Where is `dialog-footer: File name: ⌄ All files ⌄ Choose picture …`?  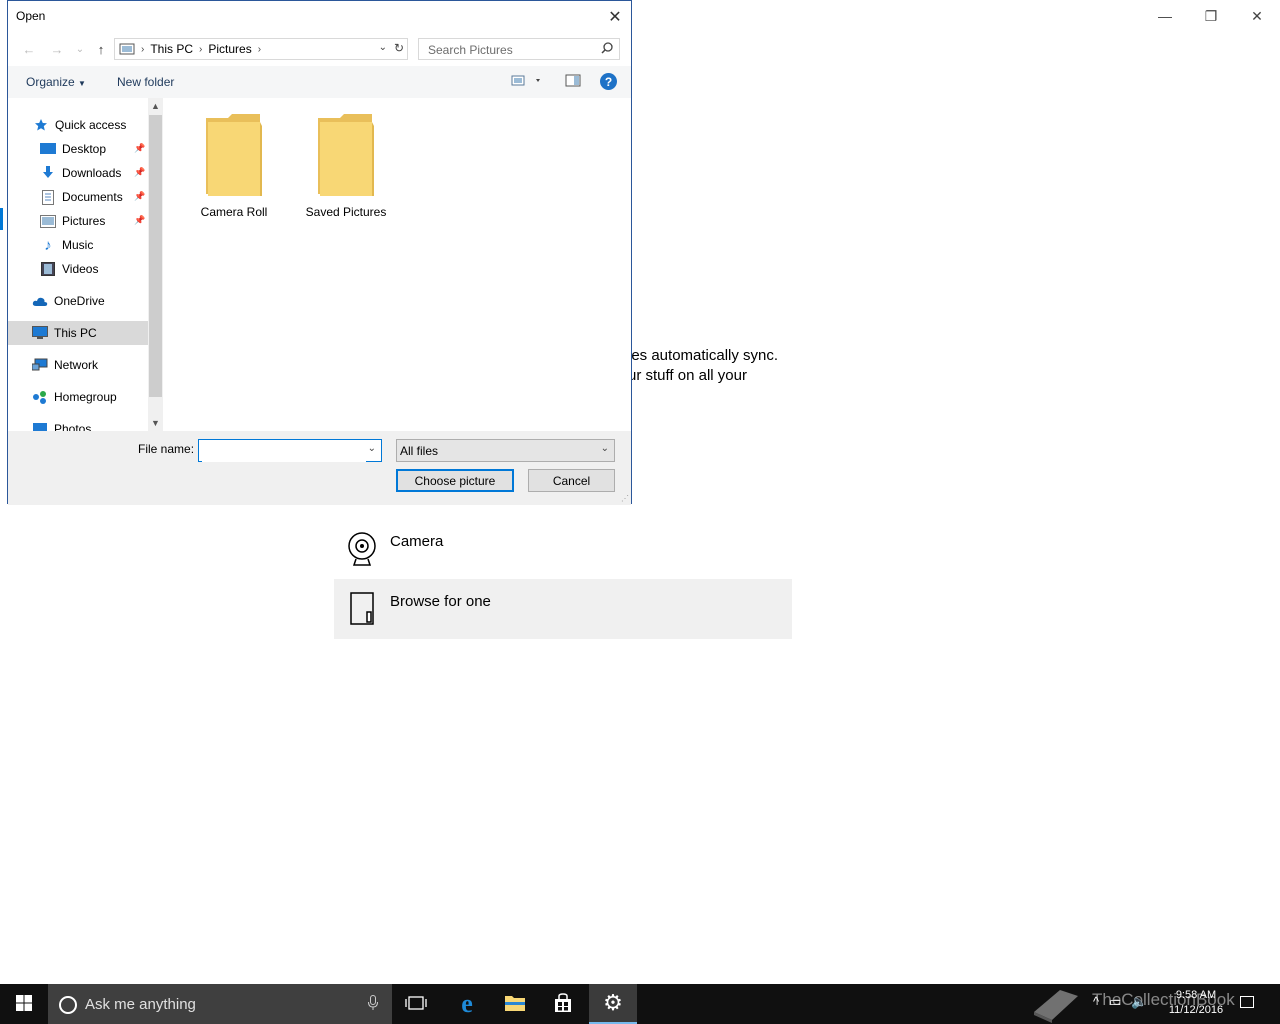 dialog-footer: File name: ⌄ All files ⌄ Choose picture … is located at coordinates (319, 468).